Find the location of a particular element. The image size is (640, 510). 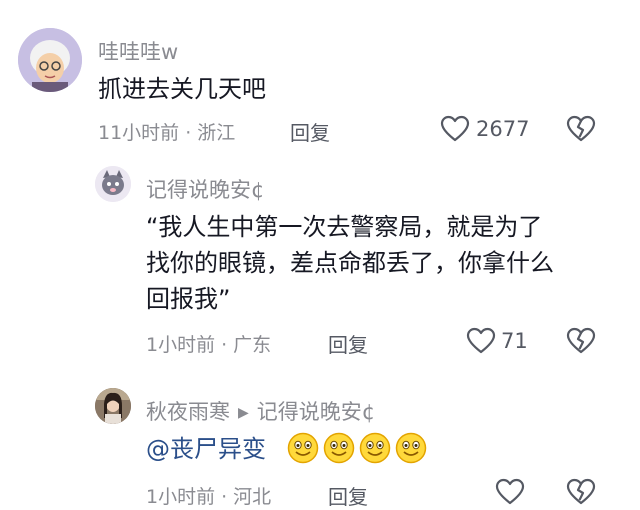

cartoon-cat-avatar-icon is located at coordinates (113, 184).